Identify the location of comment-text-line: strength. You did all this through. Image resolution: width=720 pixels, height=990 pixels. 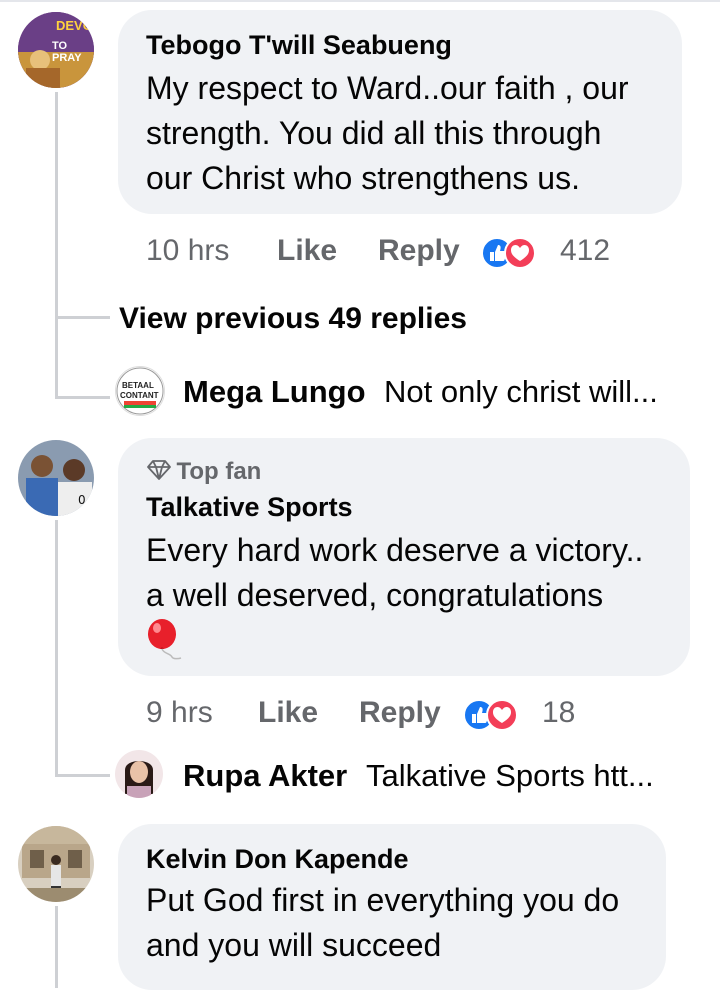
(374, 133).